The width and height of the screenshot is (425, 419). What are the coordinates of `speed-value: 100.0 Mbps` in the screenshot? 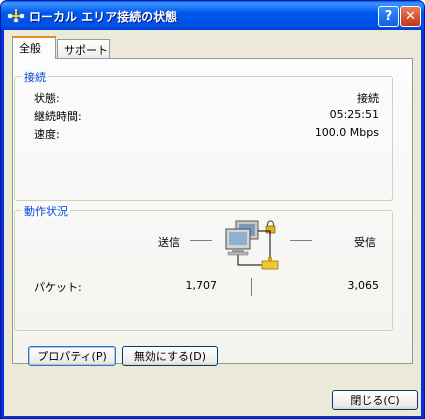 It's located at (346, 132).